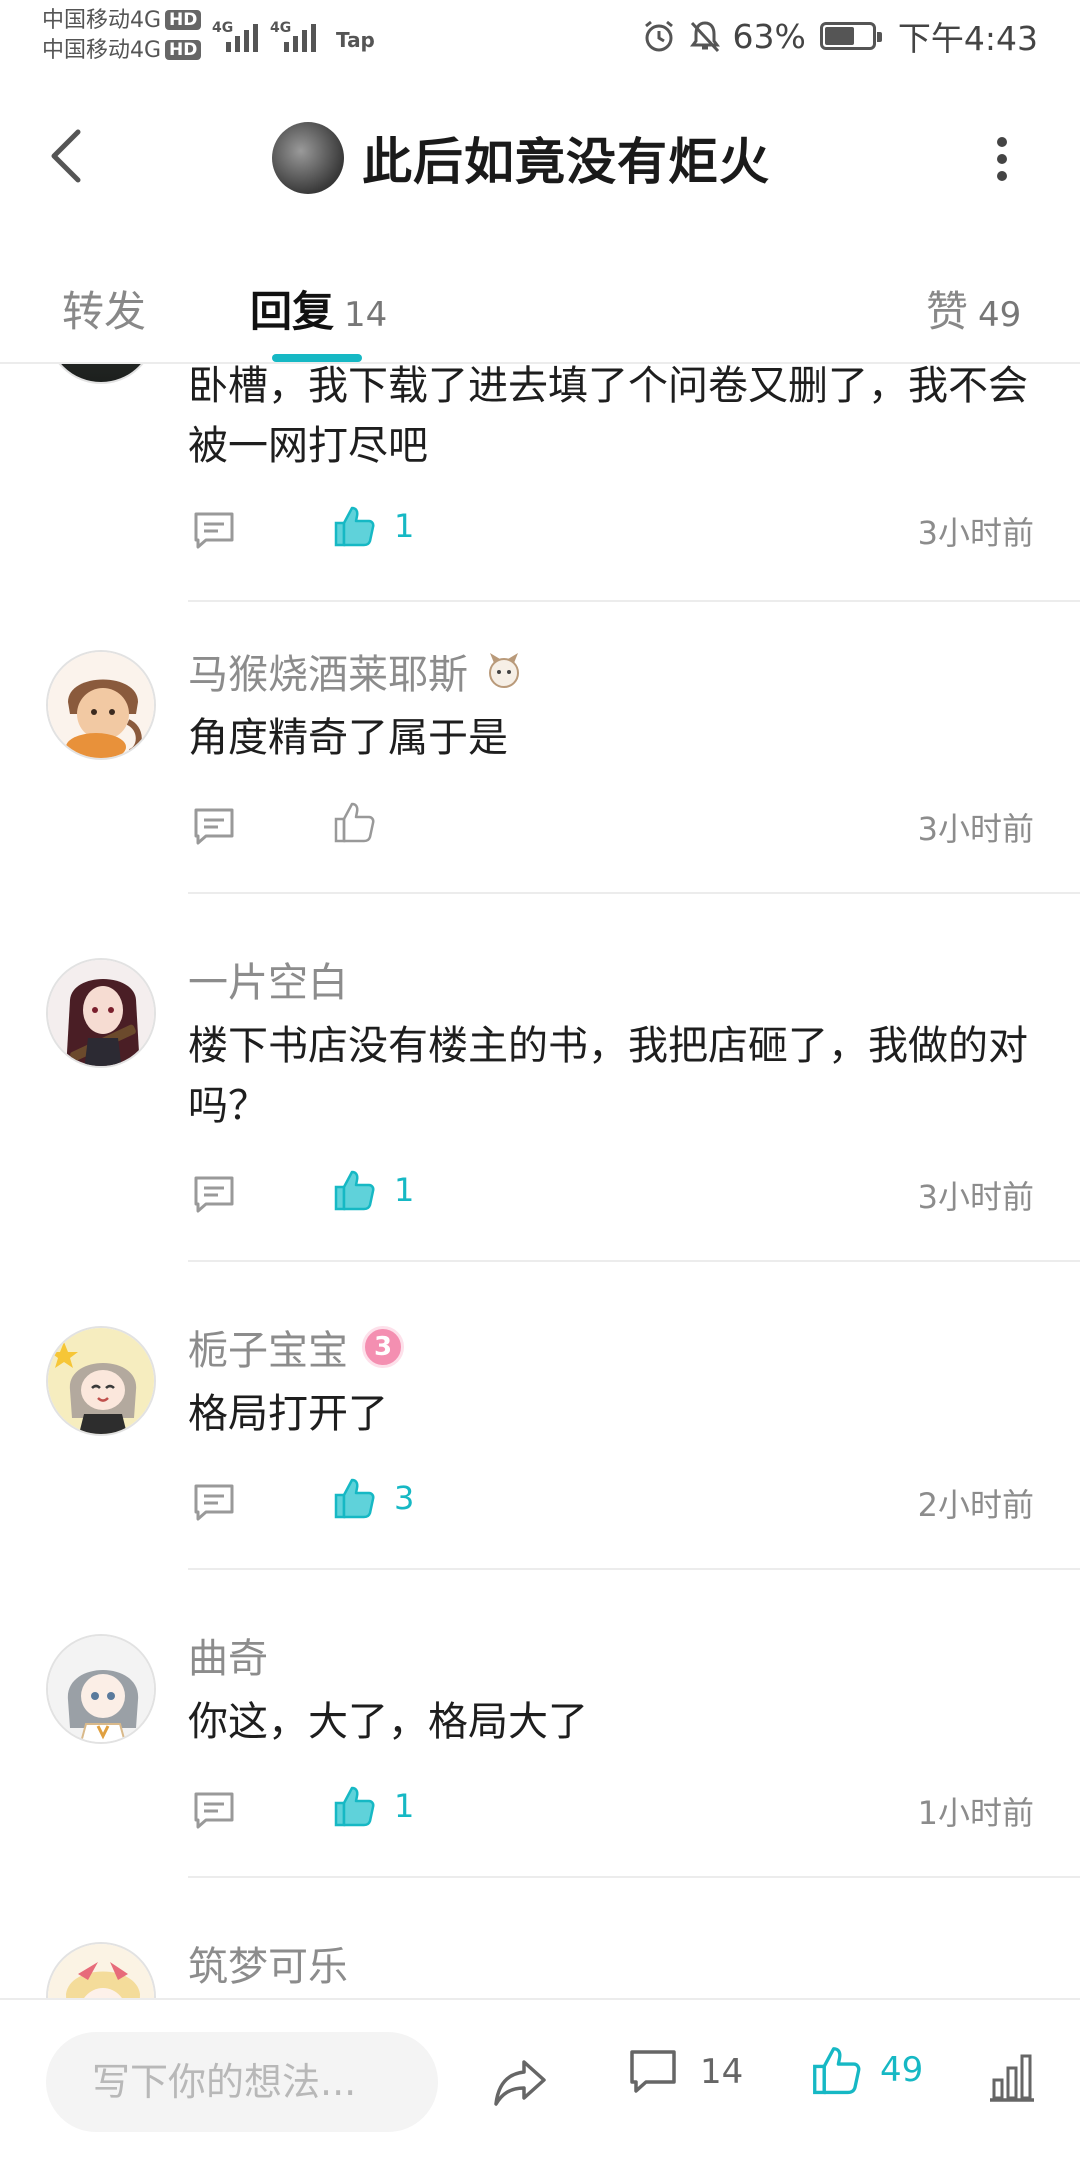 The image size is (1080, 2160). What do you see at coordinates (902, 2070) in the screenshot?
I see `like-count: 49` at bounding box center [902, 2070].